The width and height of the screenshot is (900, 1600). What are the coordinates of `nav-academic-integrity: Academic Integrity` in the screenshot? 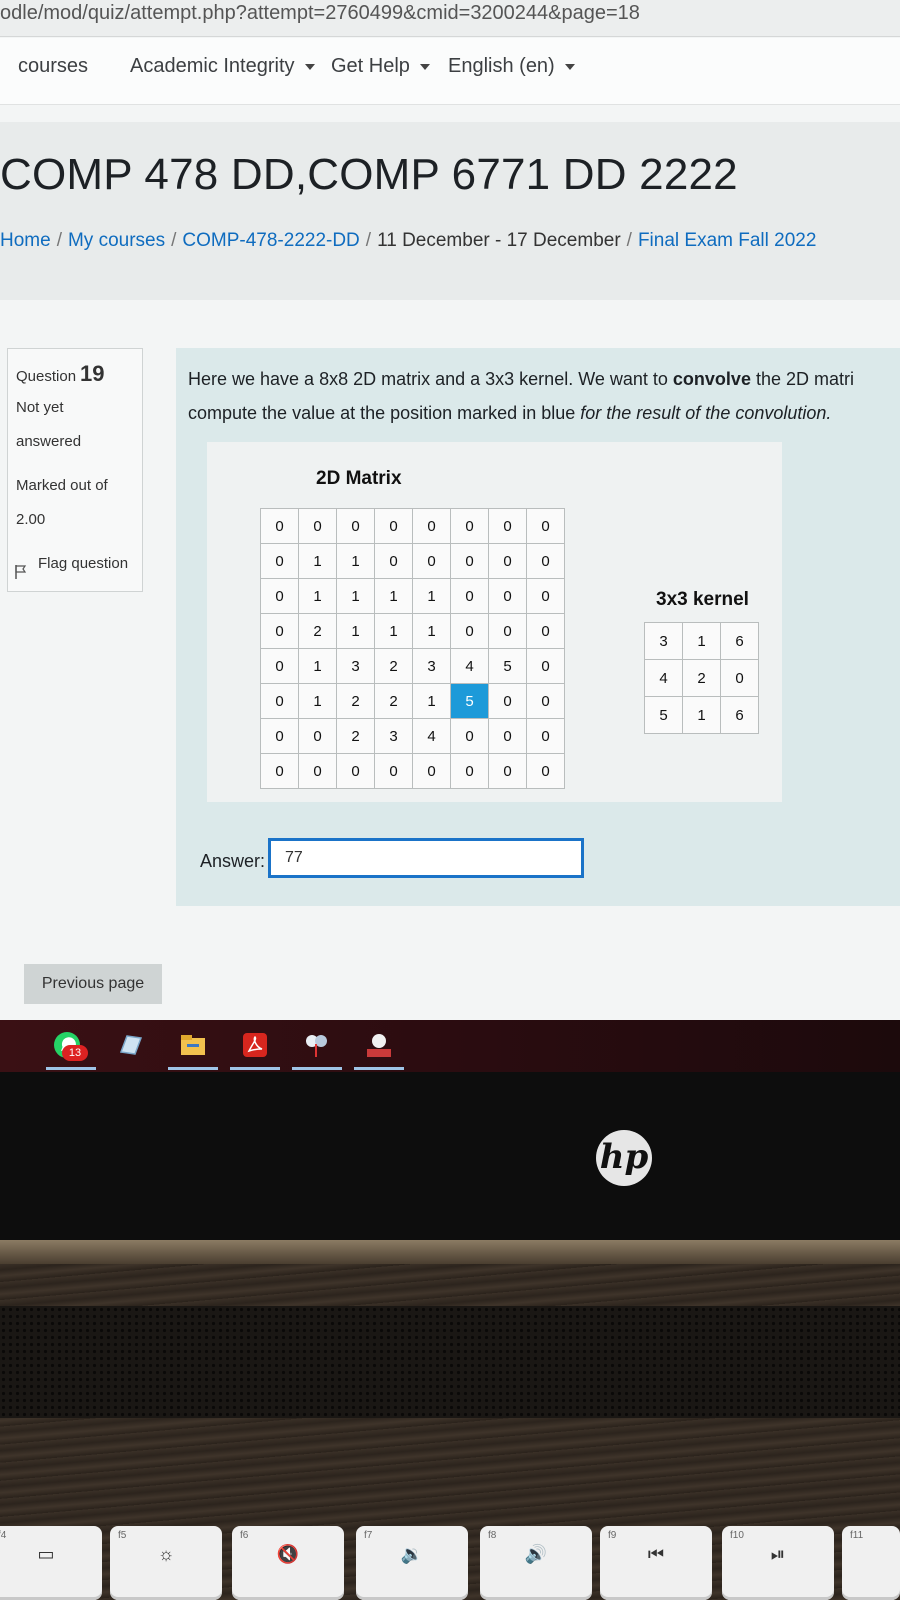 It's located at (222, 66).